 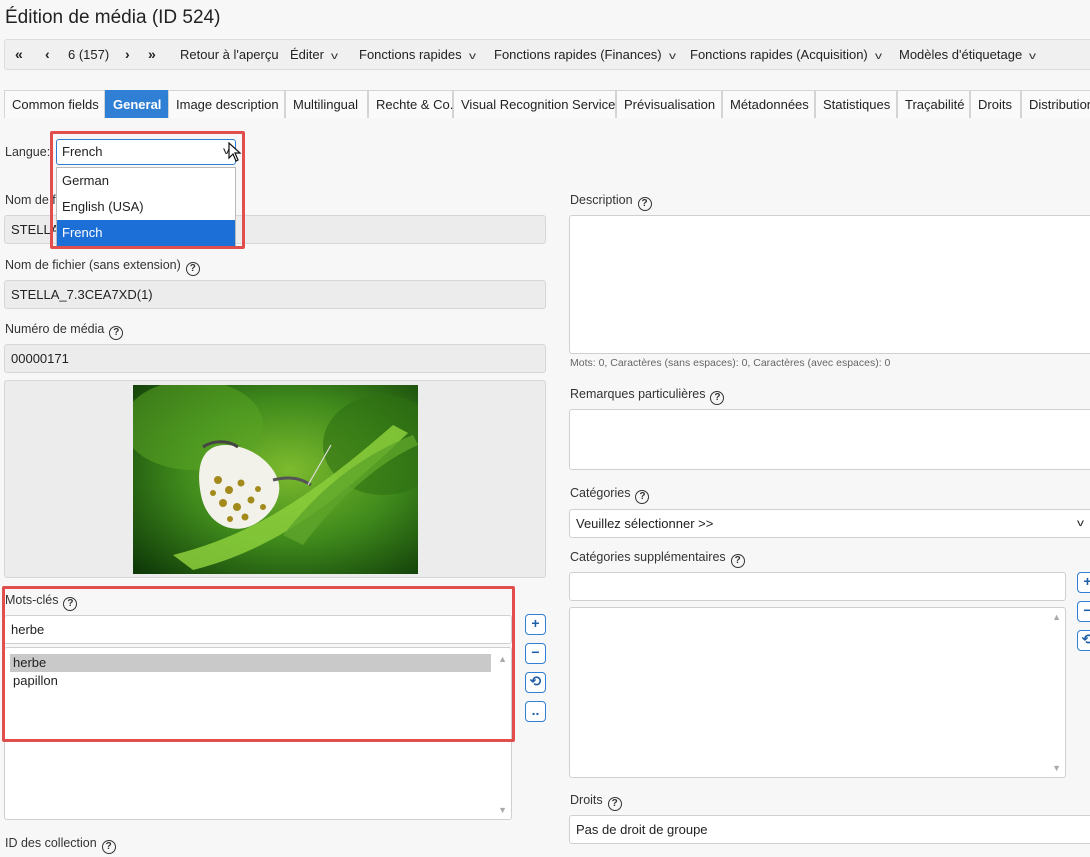 I want to click on description-label: Description?, so click(x=611, y=202).